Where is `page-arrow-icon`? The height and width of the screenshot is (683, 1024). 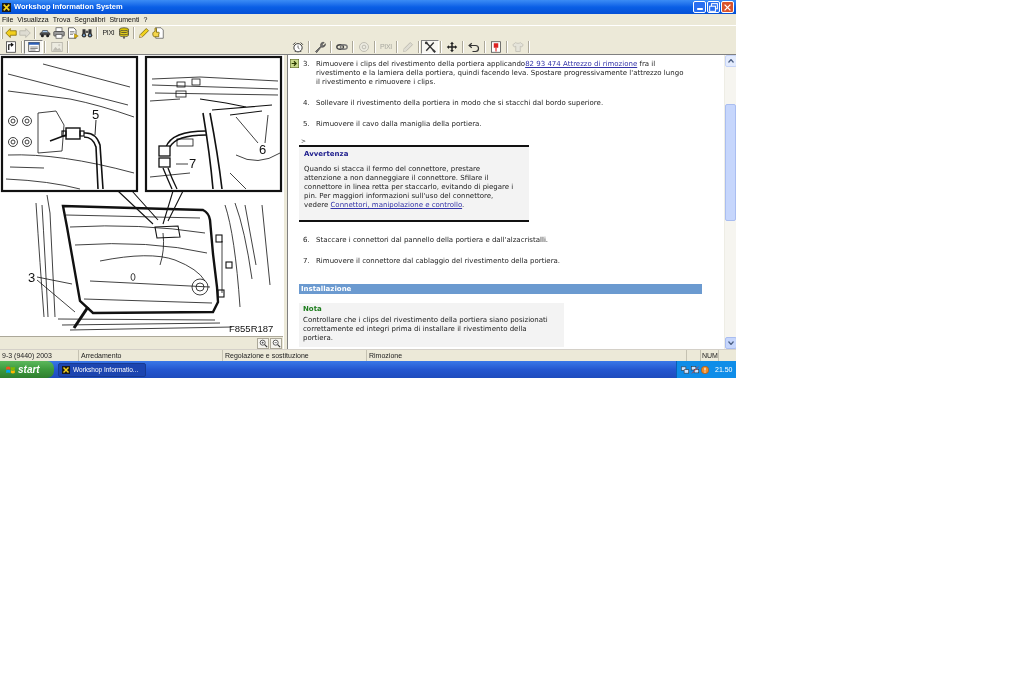 page-arrow-icon is located at coordinates (10, 47).